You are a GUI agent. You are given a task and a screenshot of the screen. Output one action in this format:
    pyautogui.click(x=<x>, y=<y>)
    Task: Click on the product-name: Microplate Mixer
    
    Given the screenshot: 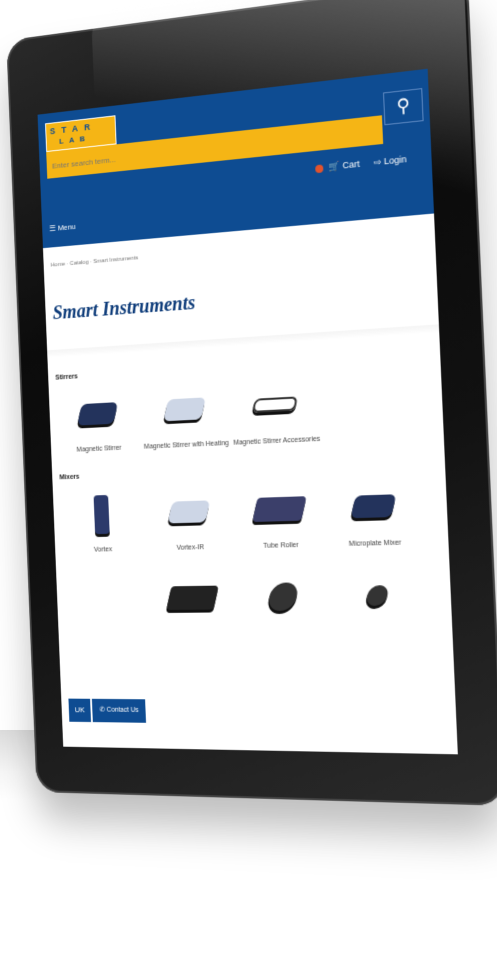 What is the action you would take?
    pyautogui.click(x=375, y=543)
    